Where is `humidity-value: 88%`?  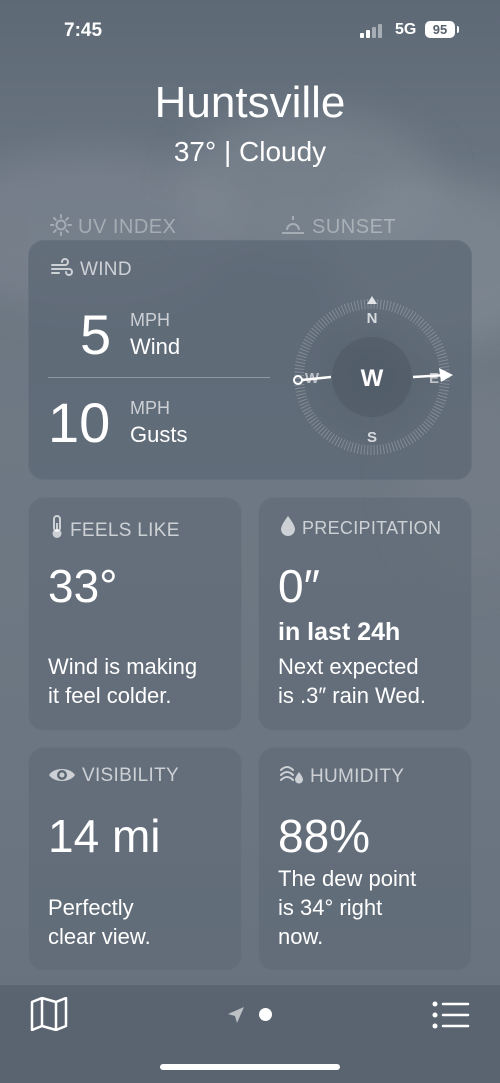 humidity-value: 88% is located at coordinates (324, 836).